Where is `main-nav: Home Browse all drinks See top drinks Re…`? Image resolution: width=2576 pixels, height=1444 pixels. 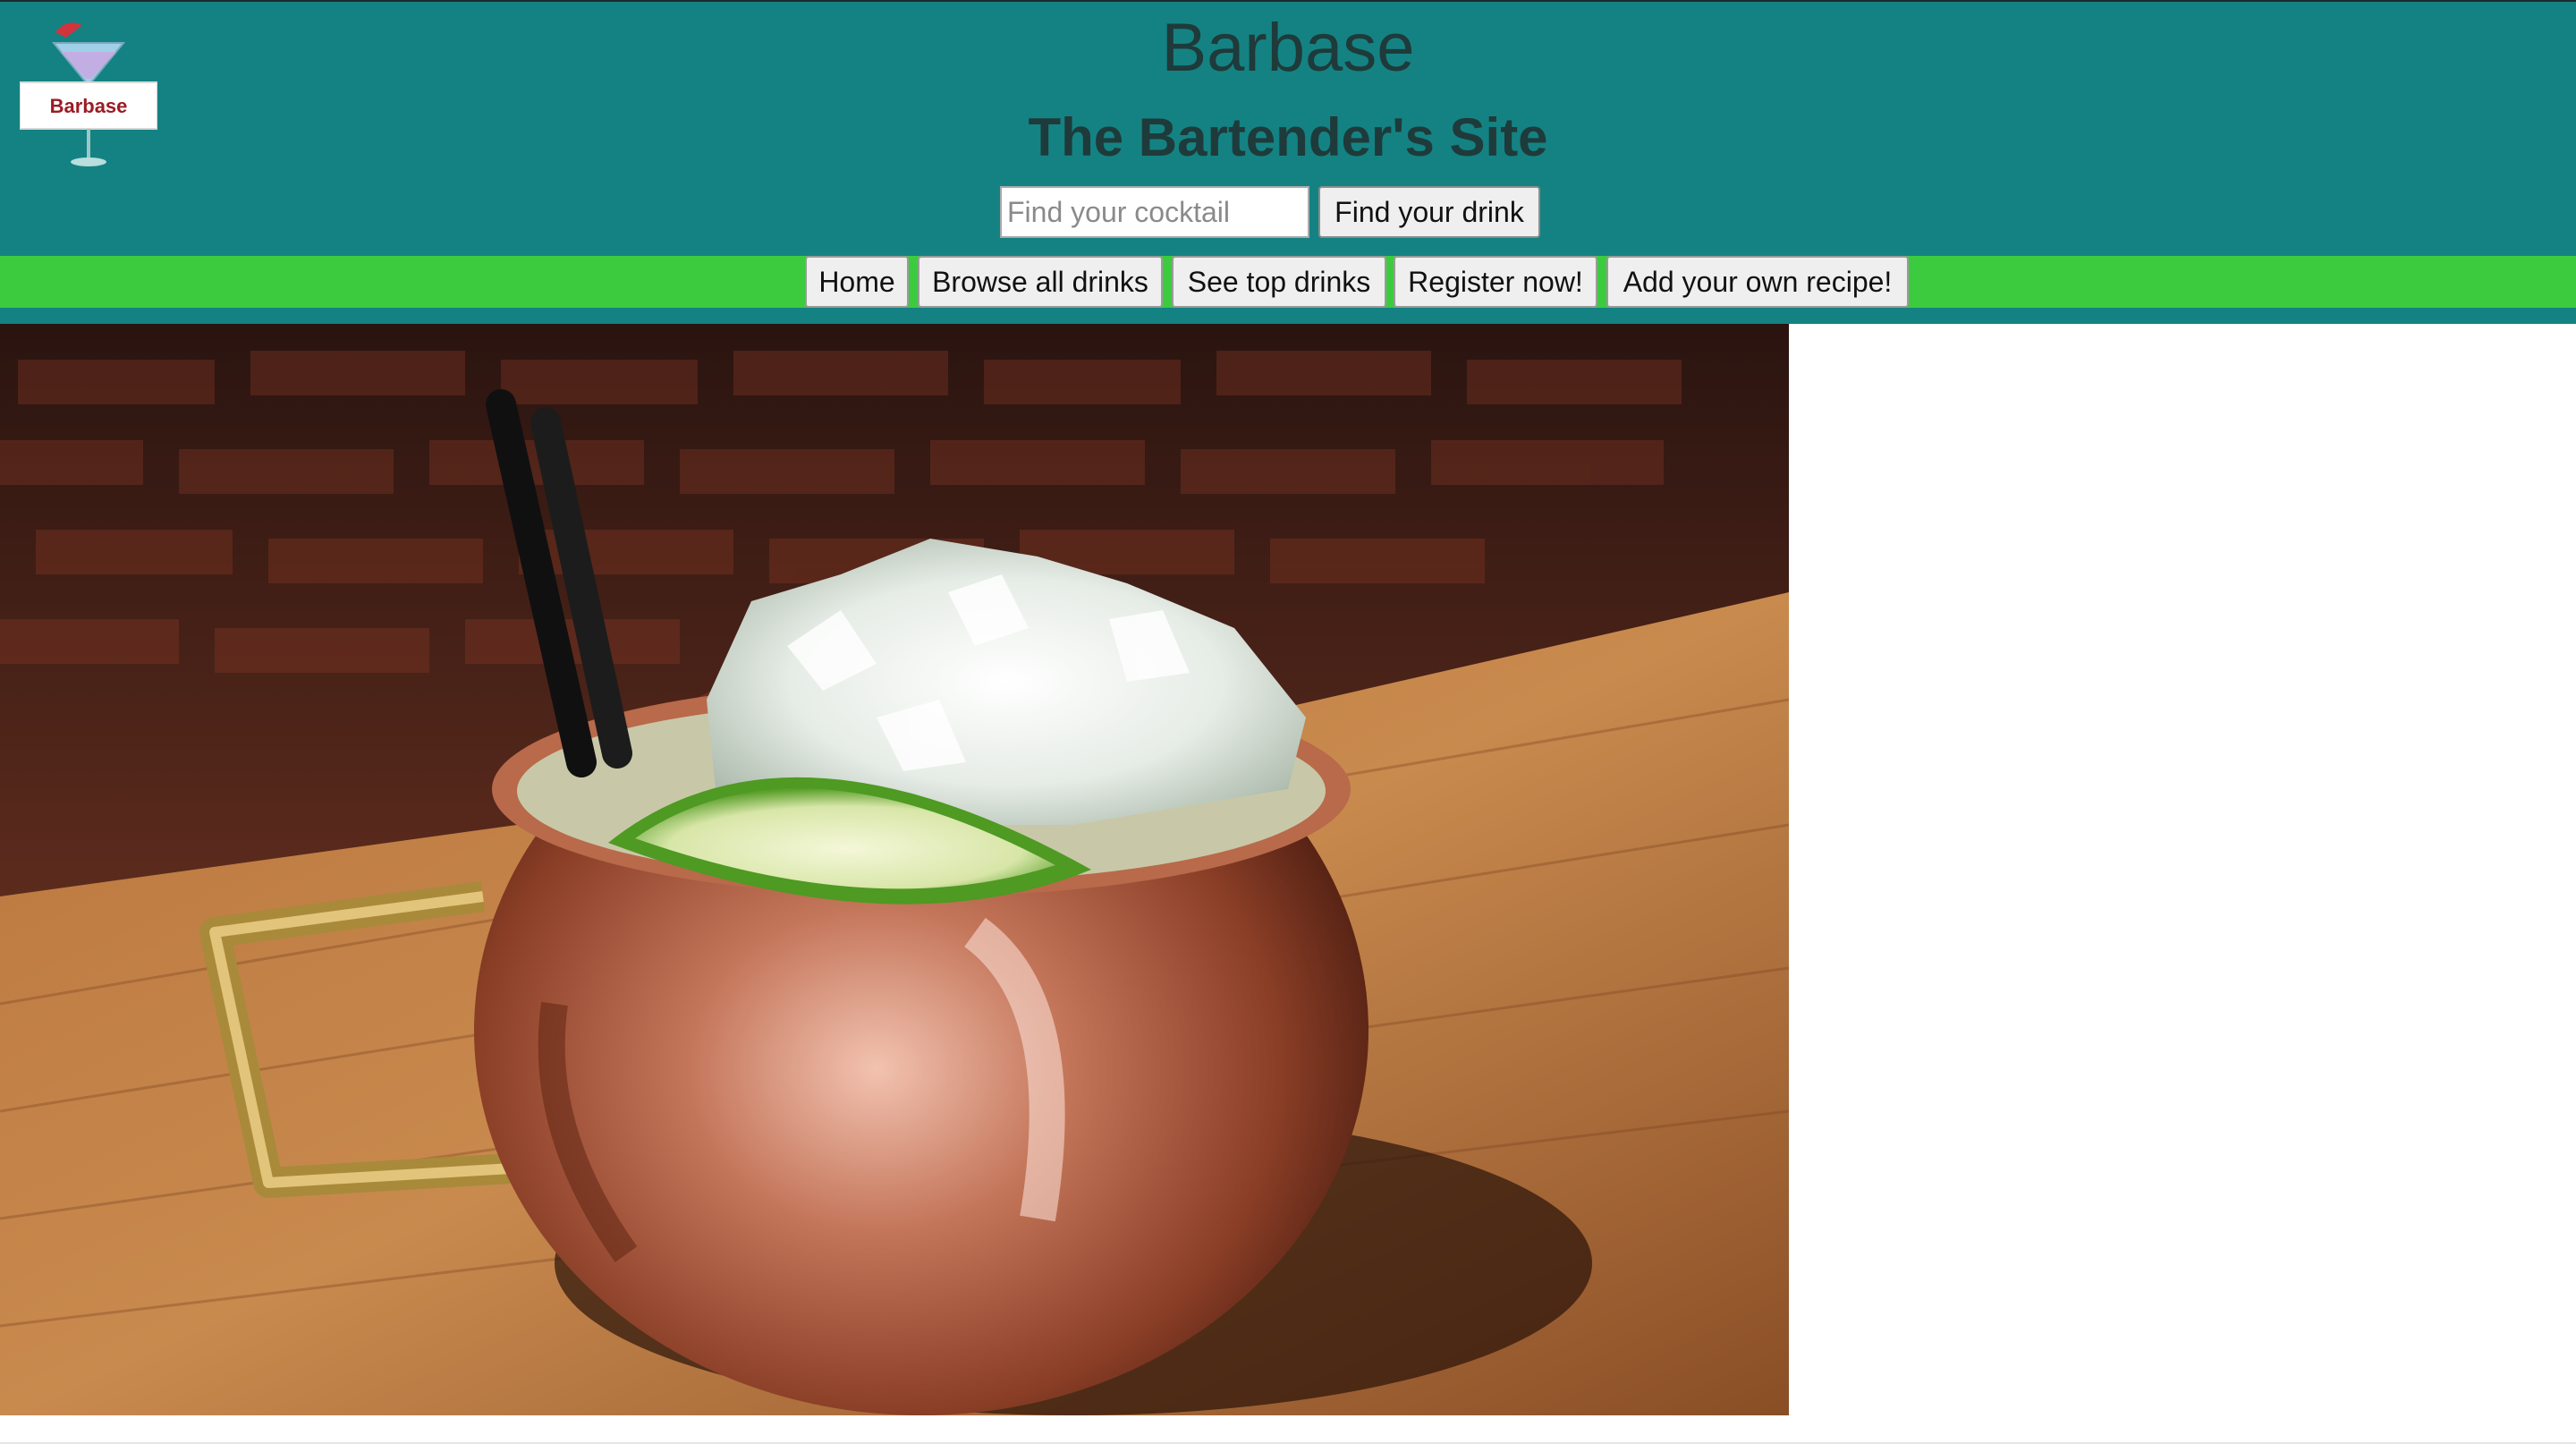 main-nav: Home Browse all drinks See top drinks Re… is located at coordinates (1288, 282).